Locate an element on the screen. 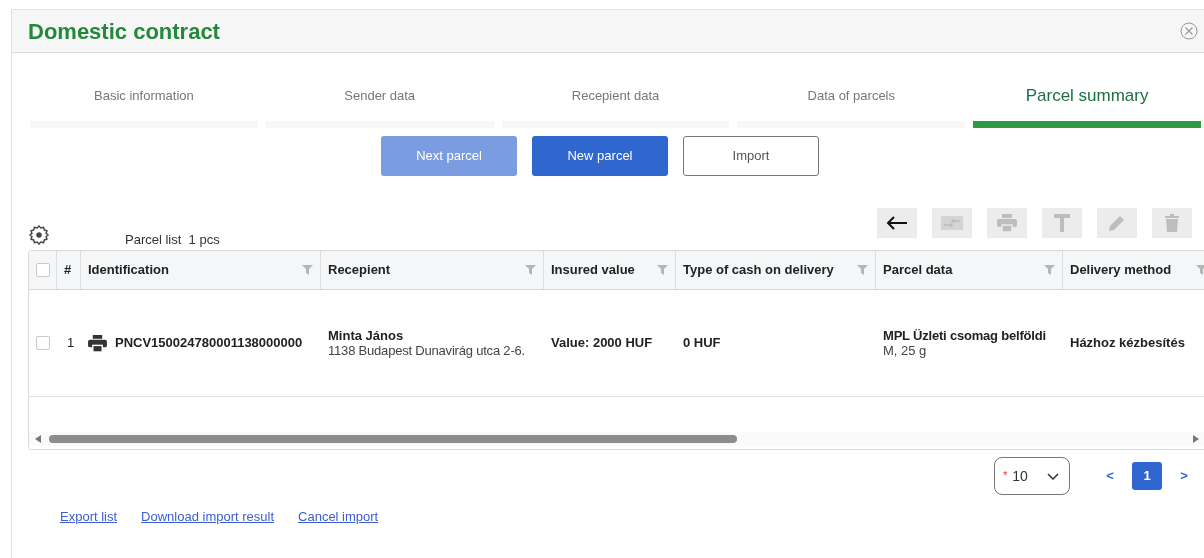 This screenshot has height=558, width=1204. step-tab: Basic information is located at coordinates (144, 104).